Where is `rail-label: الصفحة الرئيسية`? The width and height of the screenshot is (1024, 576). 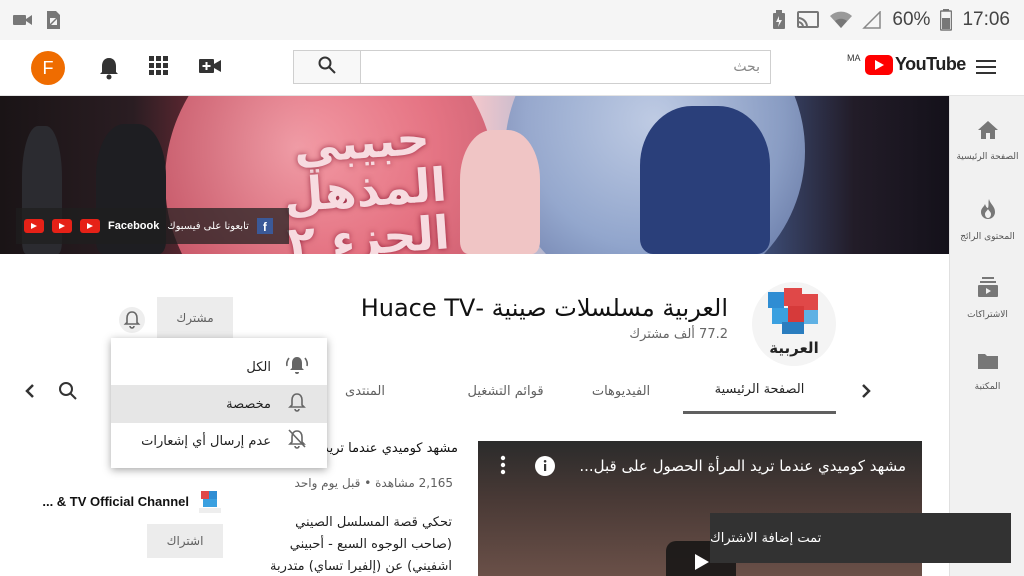 rail-label: الصفحة الرئيسية is located at coordinates (987, 157).